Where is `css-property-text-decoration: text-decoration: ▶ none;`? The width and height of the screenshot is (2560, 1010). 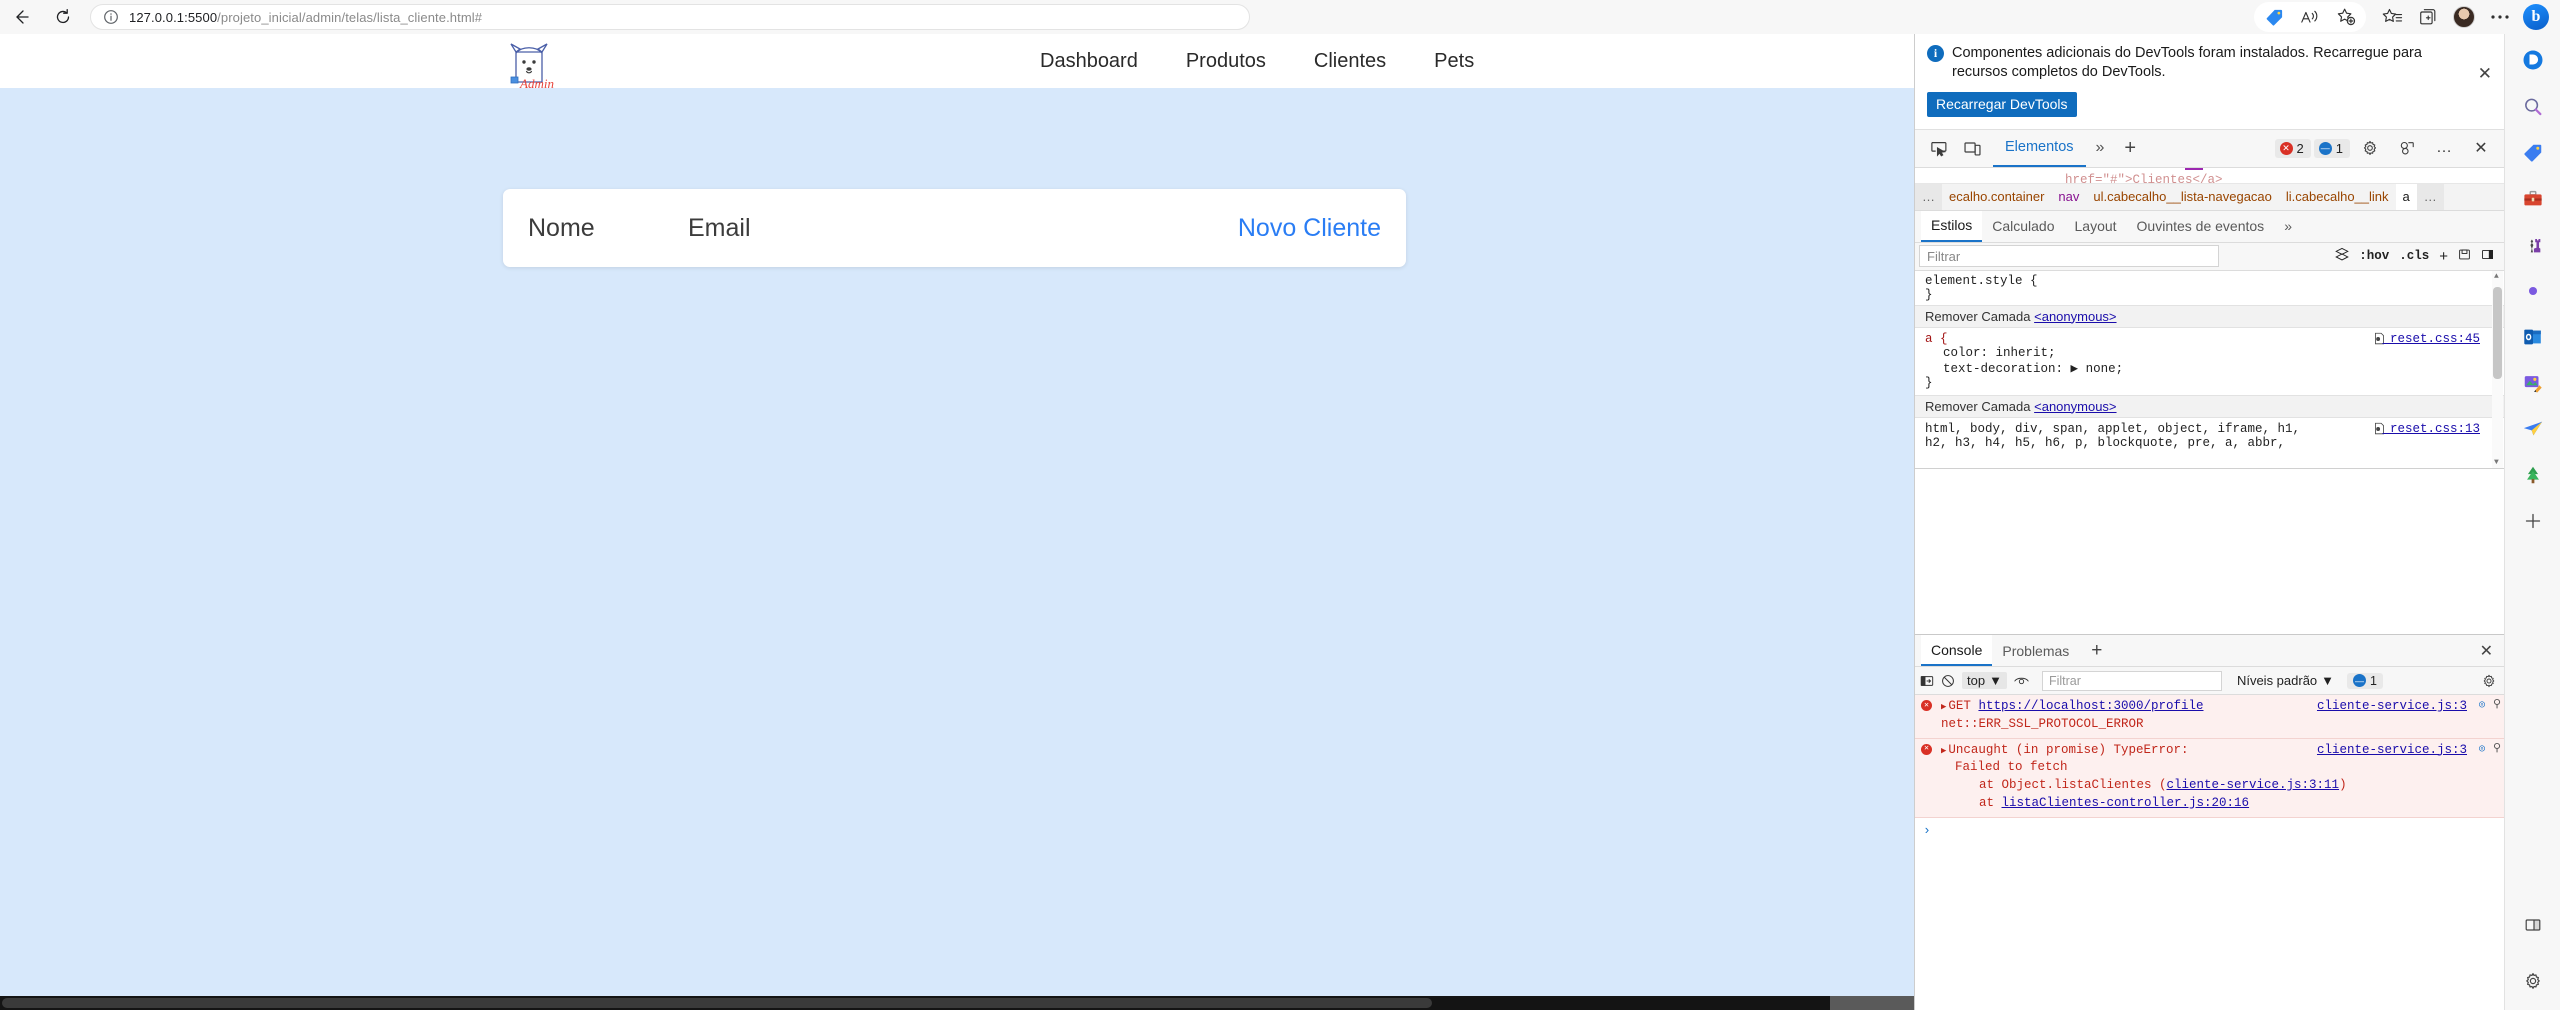 css-property-text-decoration: text-decoration: ▶ none; is located at coordinates (2209, 368).